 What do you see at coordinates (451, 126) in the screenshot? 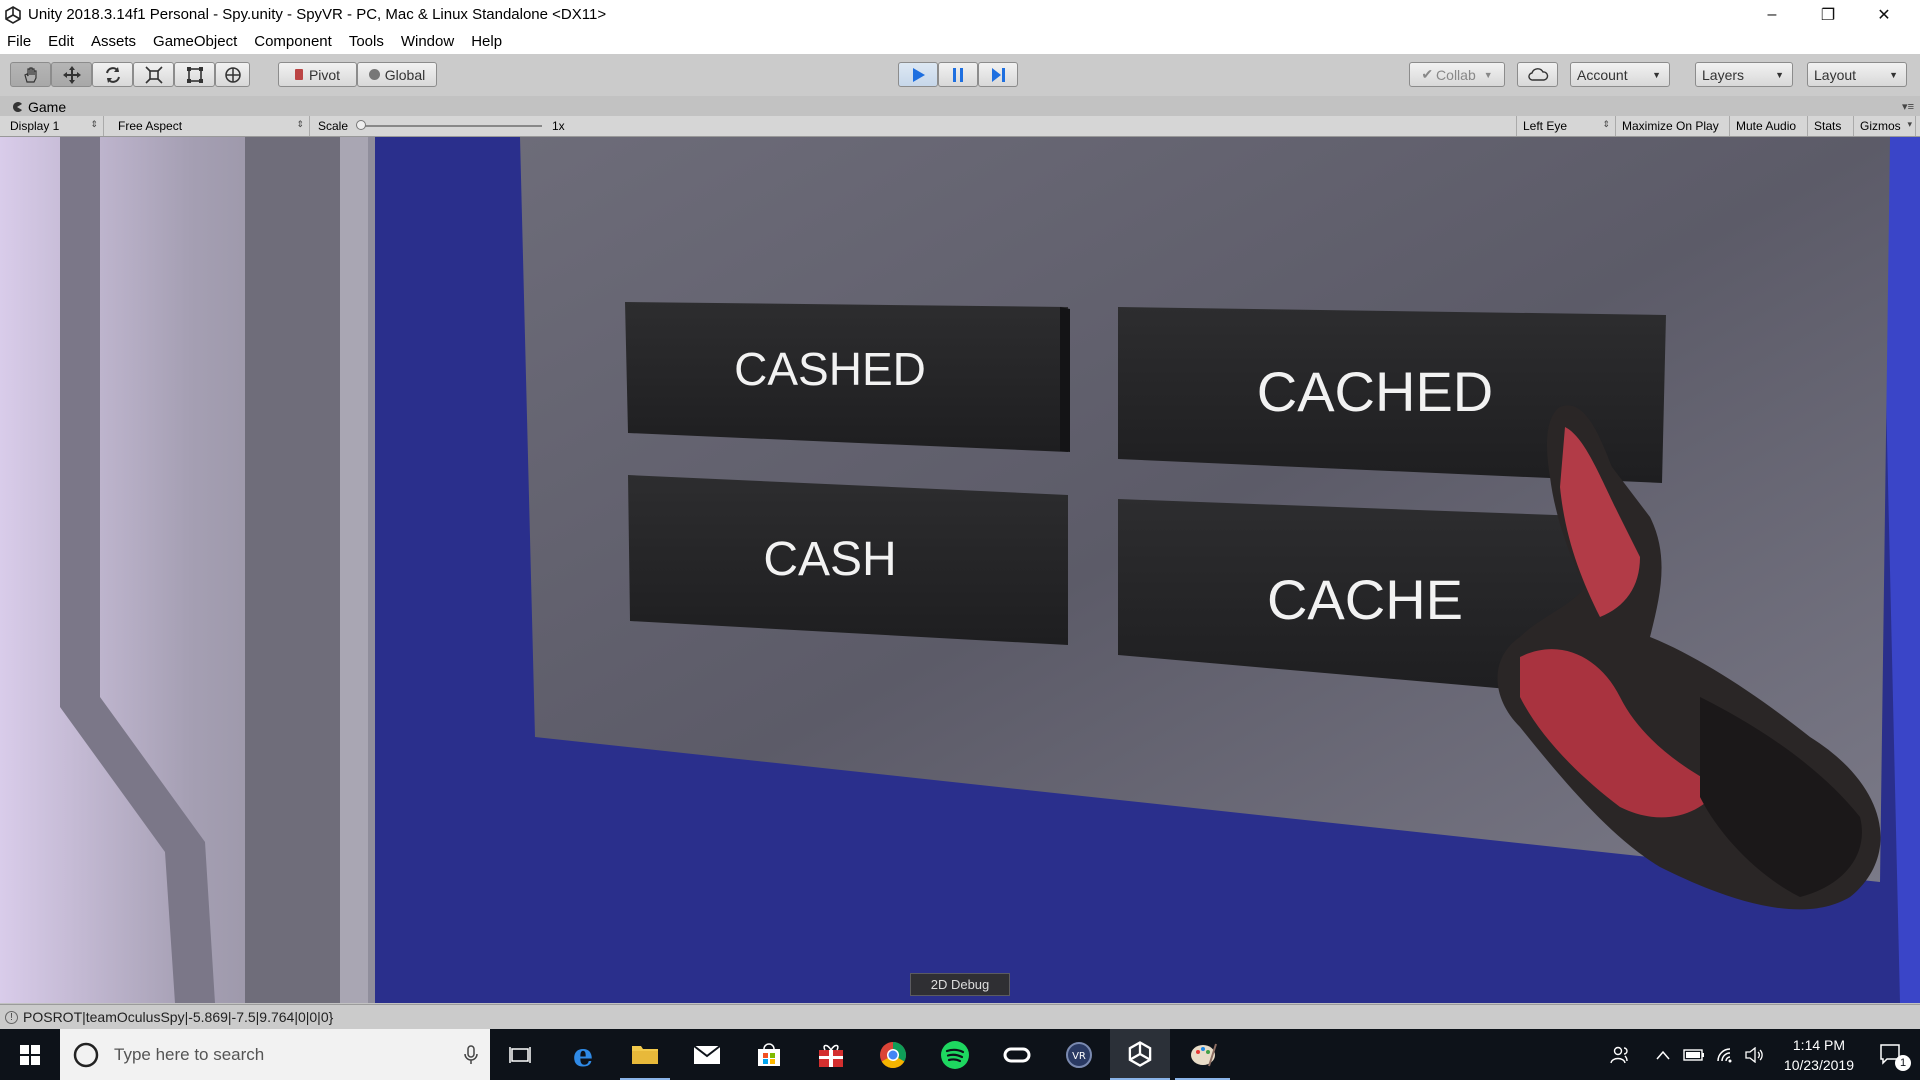
I see `scale-slider-track` at bounding box center [451, 126].